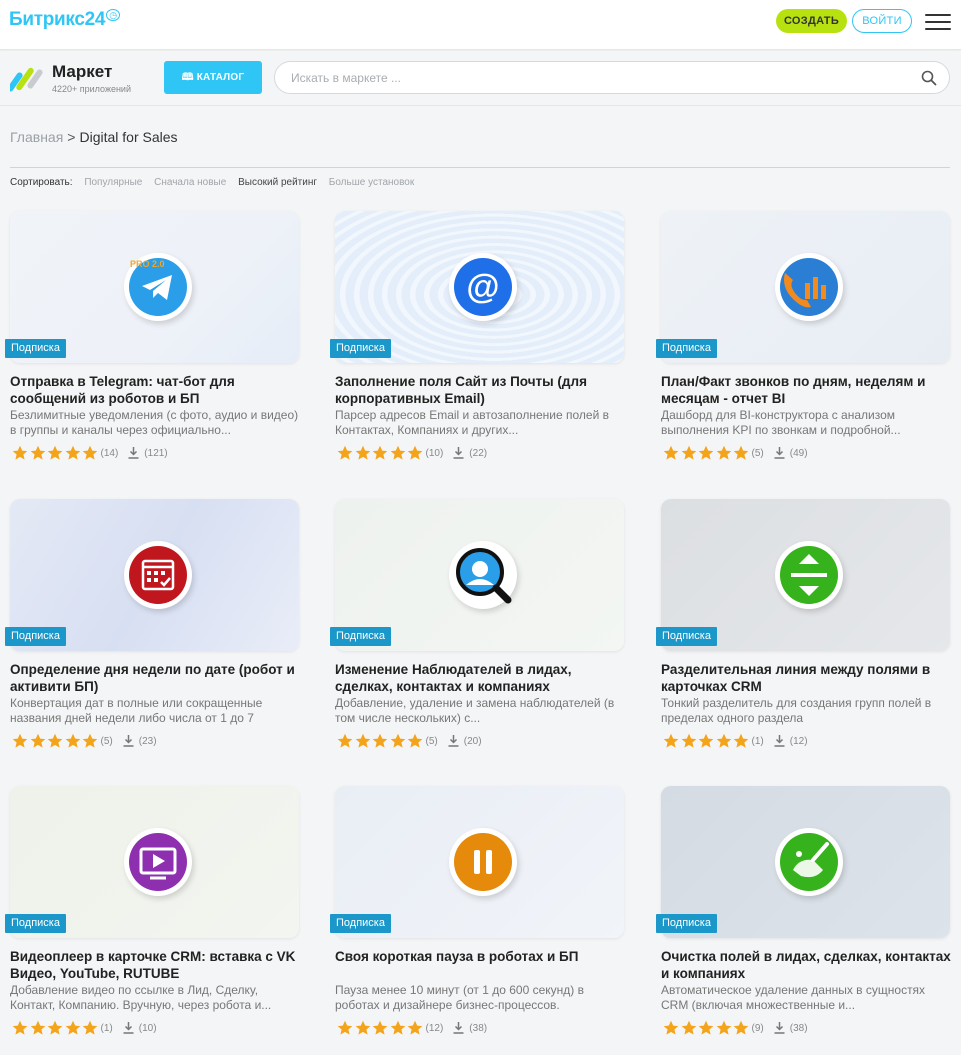  Describe the element at coordinates (371, 182) in the screenshot. I see `sort-option-installs: Больше установок` at that location.